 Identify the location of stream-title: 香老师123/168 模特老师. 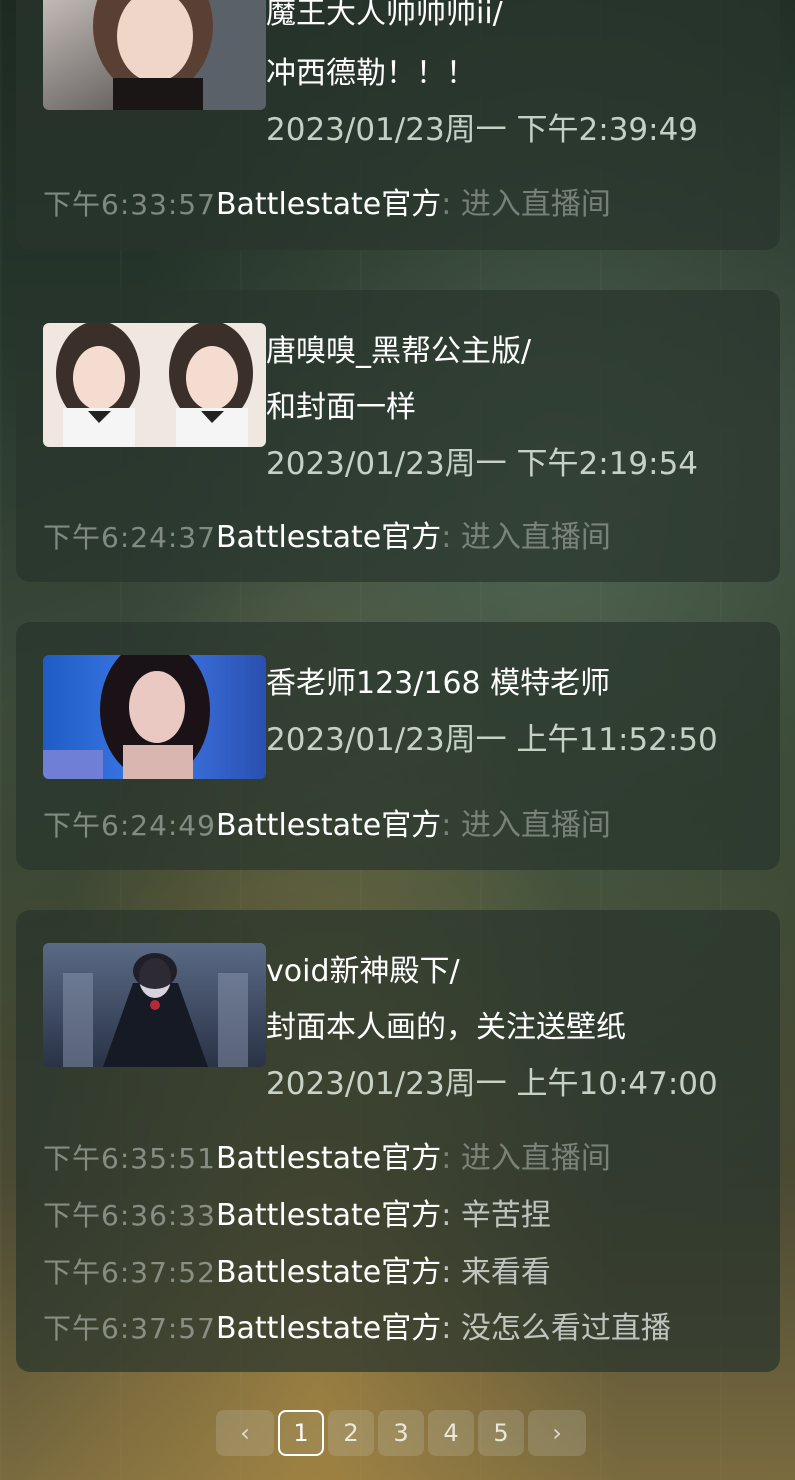
(438, 683).